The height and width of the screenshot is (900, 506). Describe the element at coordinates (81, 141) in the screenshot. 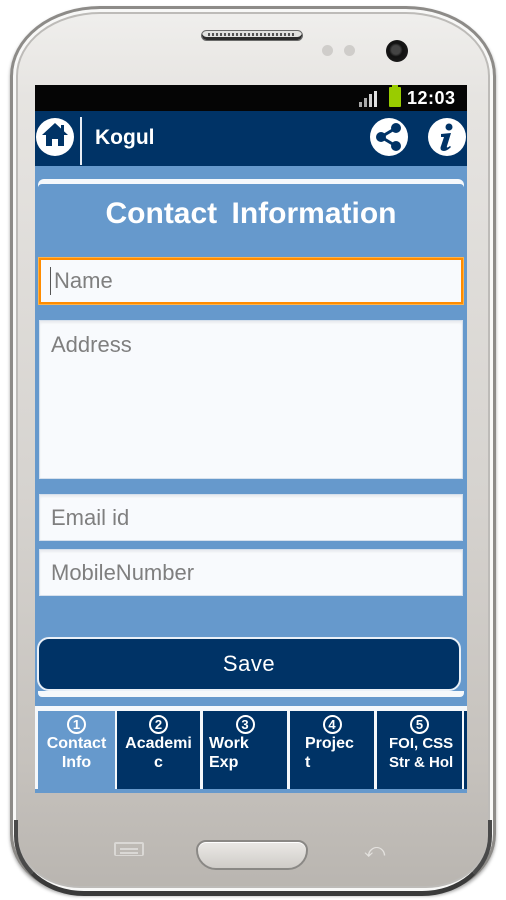

I see `actionbar-divider` at that location.